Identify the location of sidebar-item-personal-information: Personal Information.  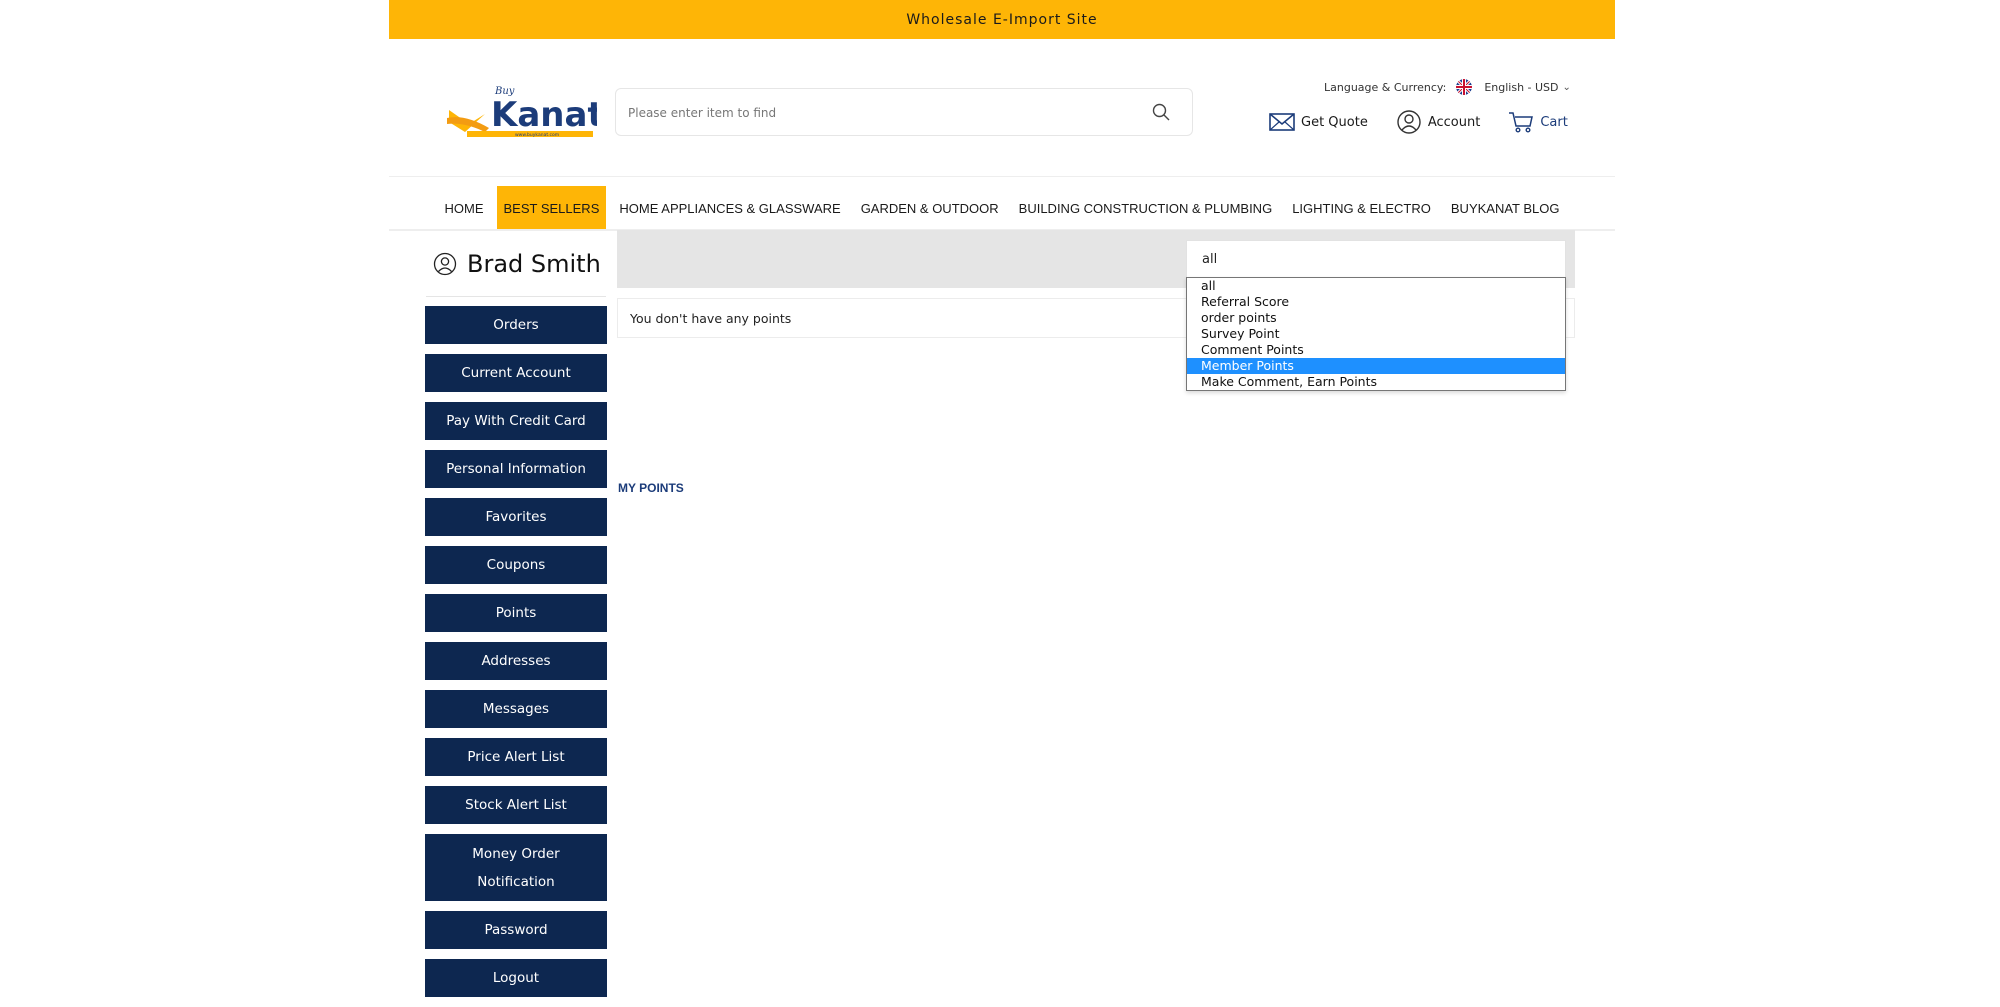
(516, 469).